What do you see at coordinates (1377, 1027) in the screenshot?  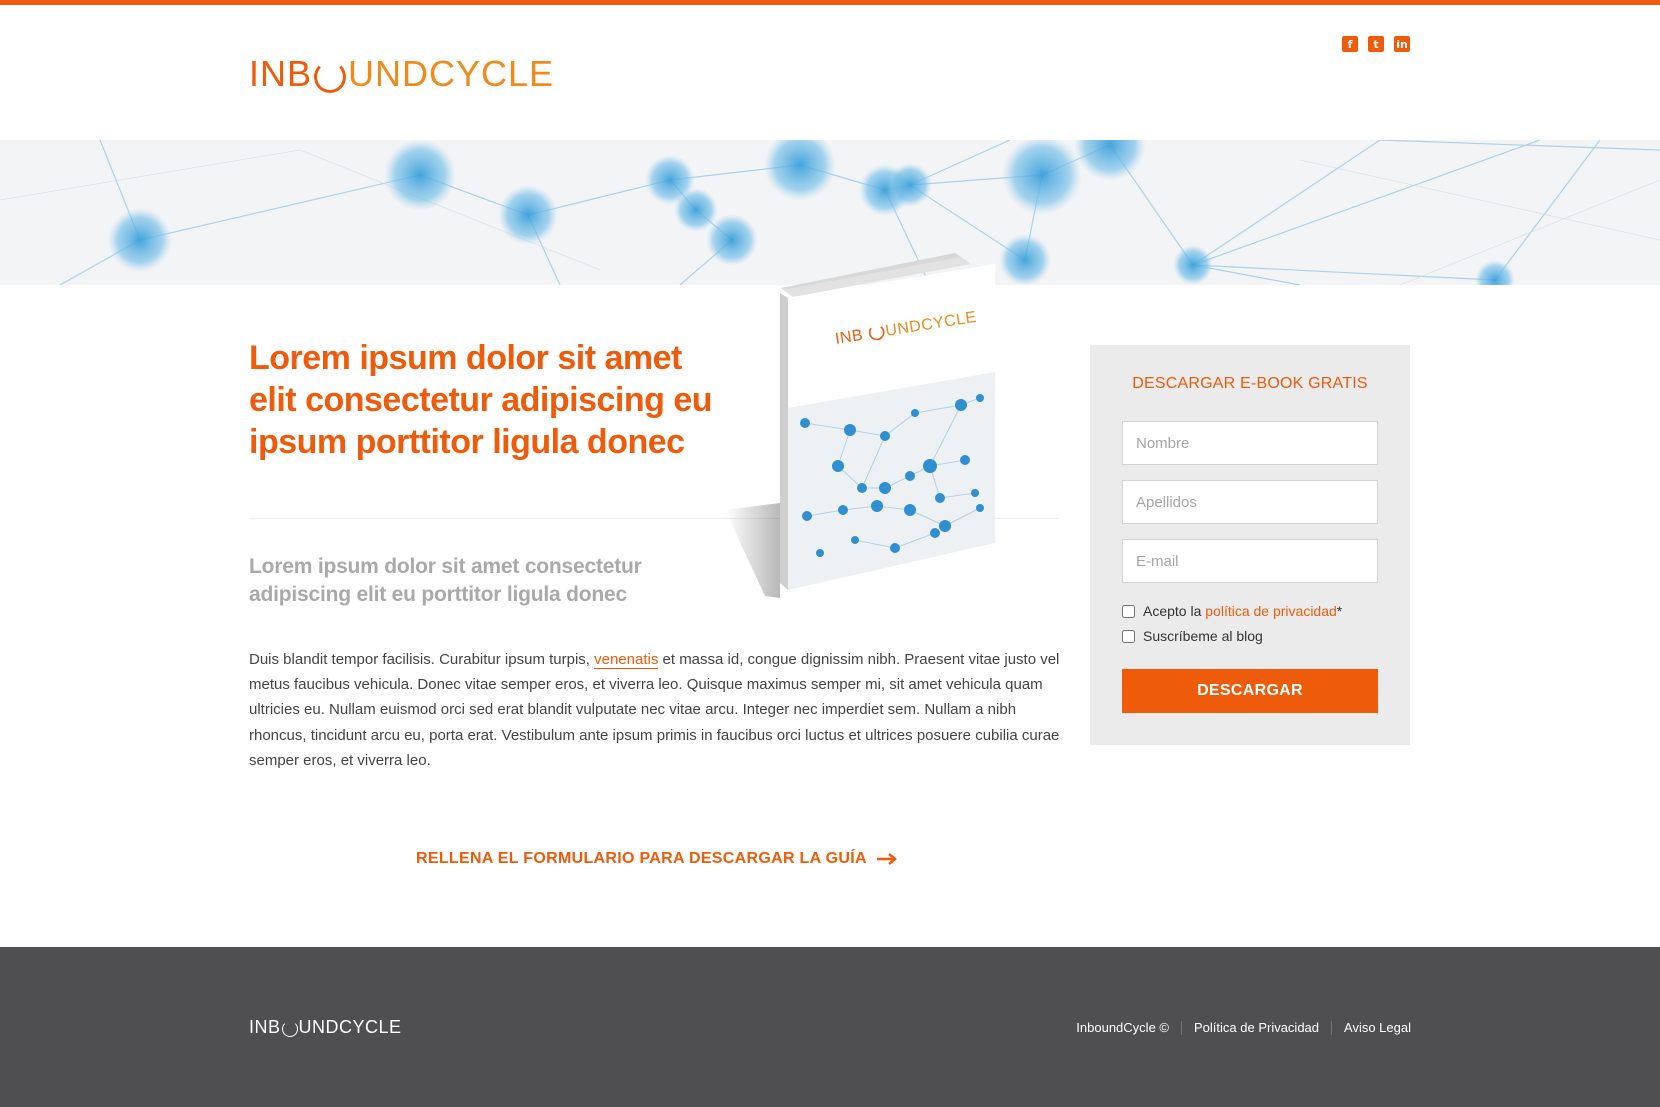 I see `footer-legal-link: Aviso Legal` at bounding box center [1377, 1027].